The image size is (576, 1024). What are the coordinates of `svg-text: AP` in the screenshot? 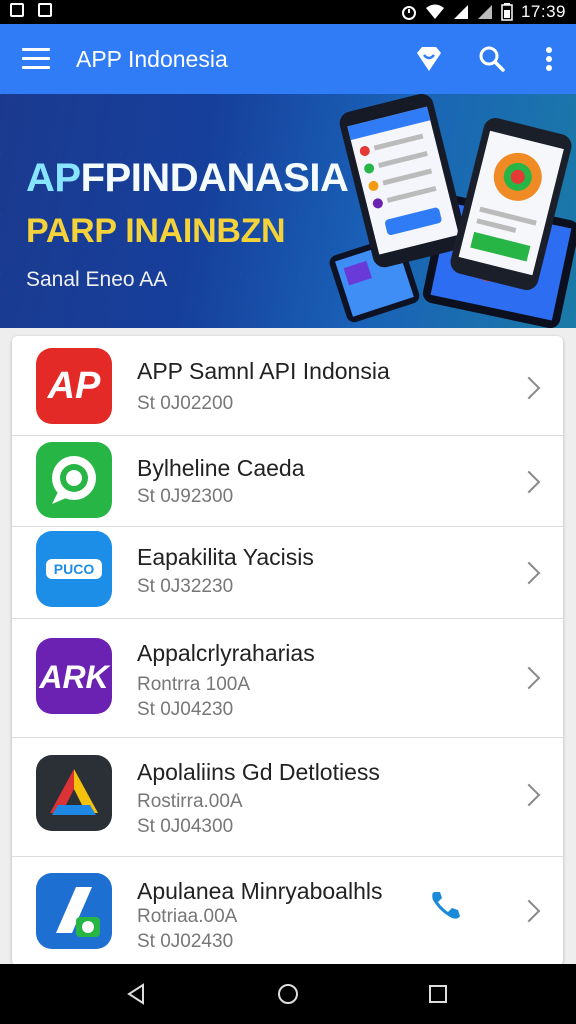 It's located at (74, 386).